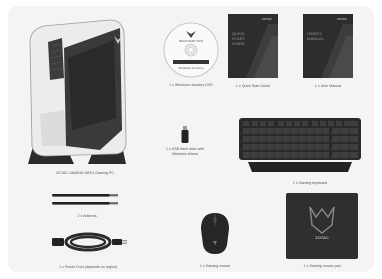 This screenshot has width=382, height=279. I want to click on quick-start-guide-image: ZOTAC QUICK START GUIDE, so click(253, 46).